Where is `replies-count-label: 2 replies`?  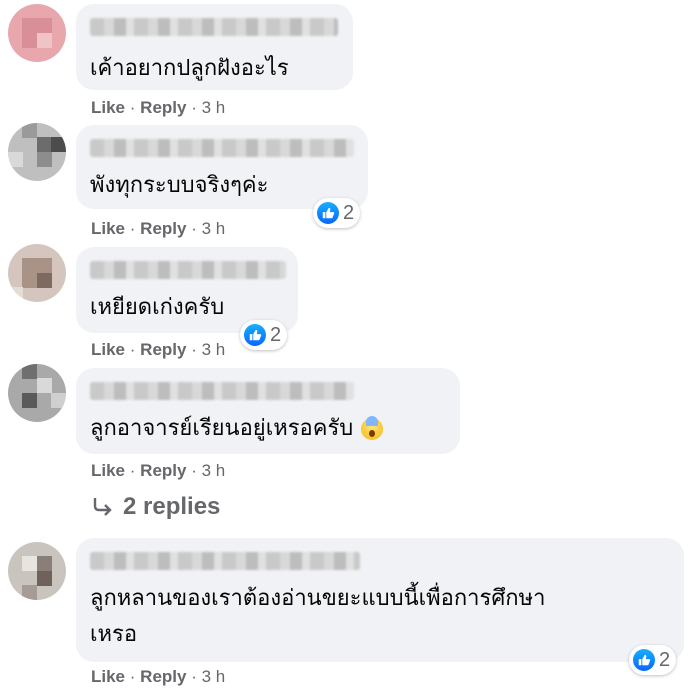
replies-count-label: 2 replies is located at coordinates (172, 506).